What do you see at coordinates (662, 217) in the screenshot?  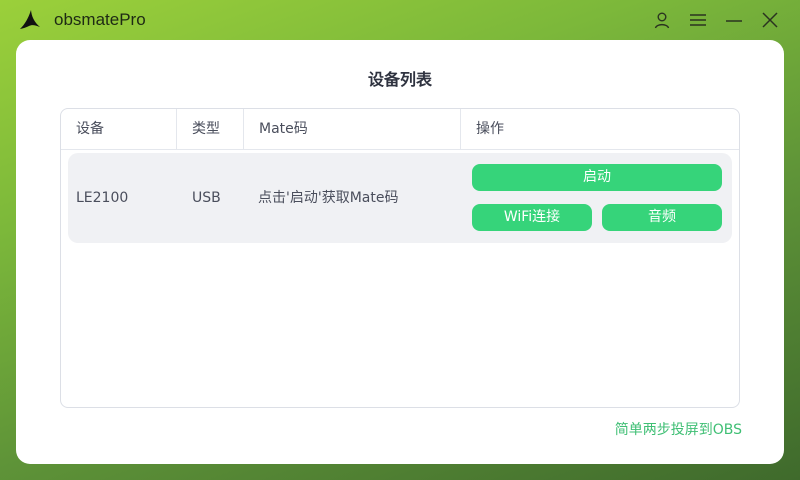 I see `audio-button: 音频` at bounding box center [662, 217].